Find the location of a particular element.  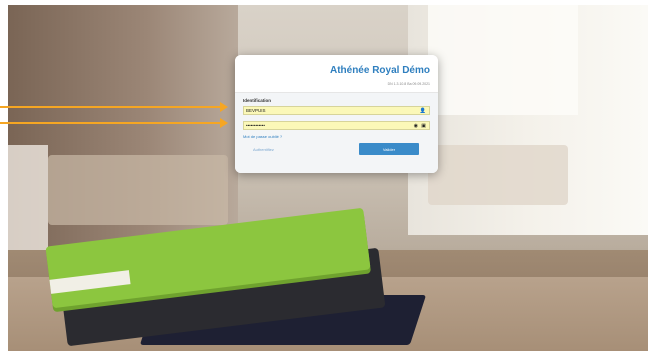

eye-icon: ◉ is located at coordinates (416, 126).